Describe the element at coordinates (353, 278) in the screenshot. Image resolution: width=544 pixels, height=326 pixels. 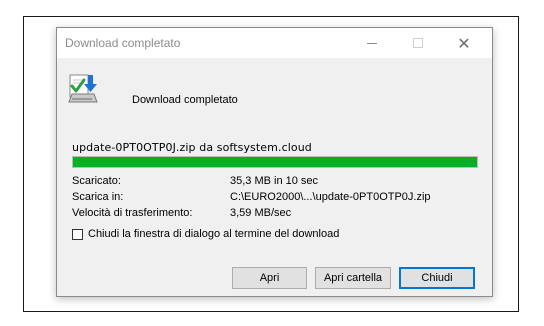
I see `open-folder-button: Apri cartella` at that location.